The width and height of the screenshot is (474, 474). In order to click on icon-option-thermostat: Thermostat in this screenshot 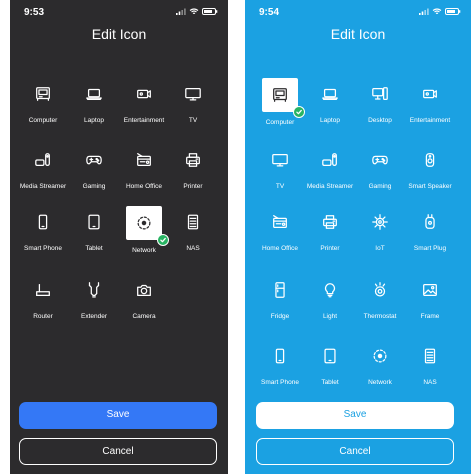, I will do `click(380, 297)`.